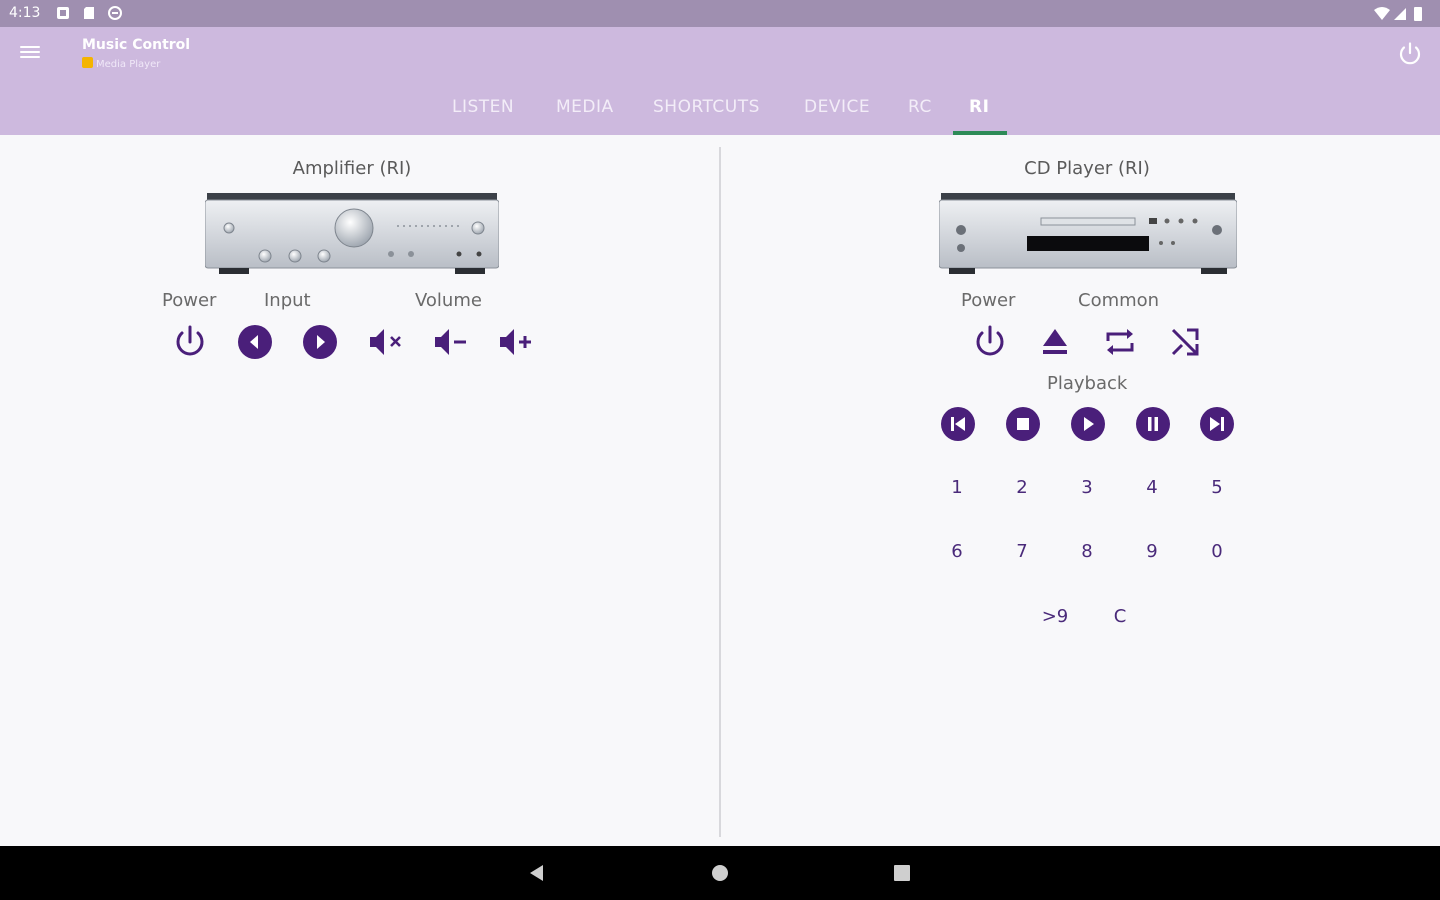  Describe the element at coordinates (1055, 337) in the screenshot. I see `eject-icon` at that location.